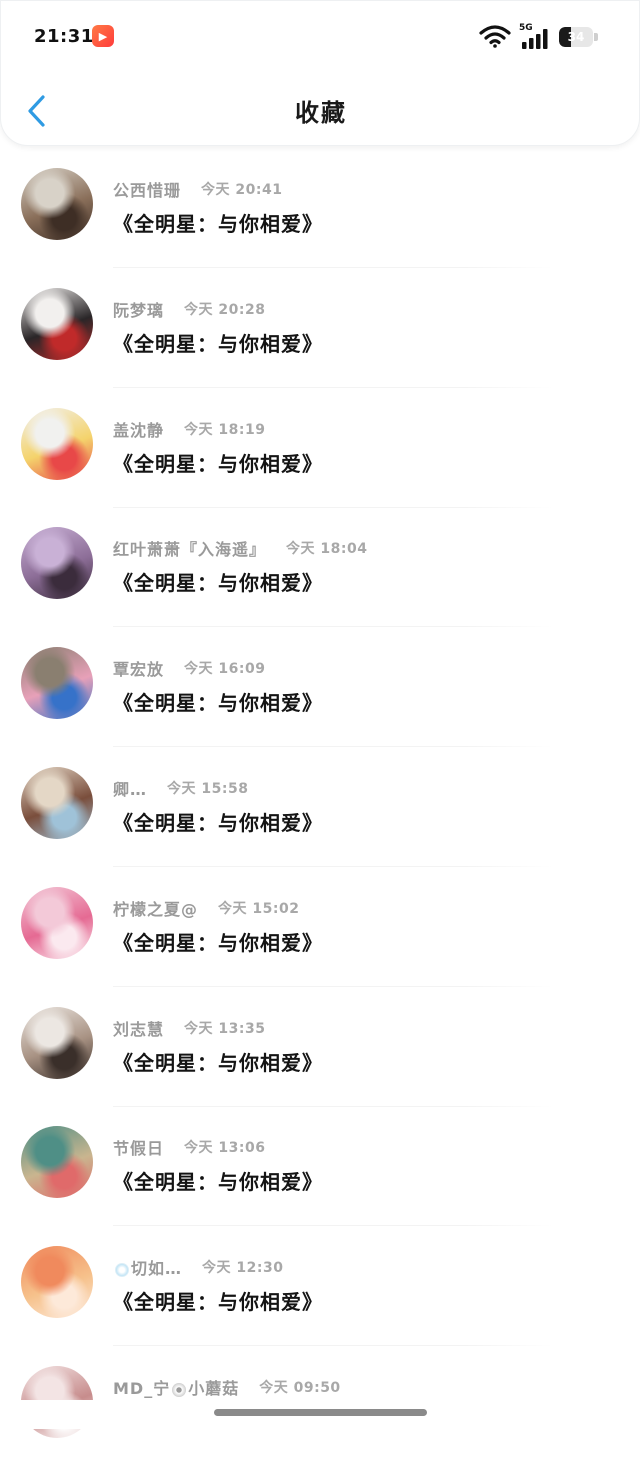  What do you see at coordinates (321, 113) in the screenshot?
I see `page-title: 收藏` at bounding box center [321, 113].